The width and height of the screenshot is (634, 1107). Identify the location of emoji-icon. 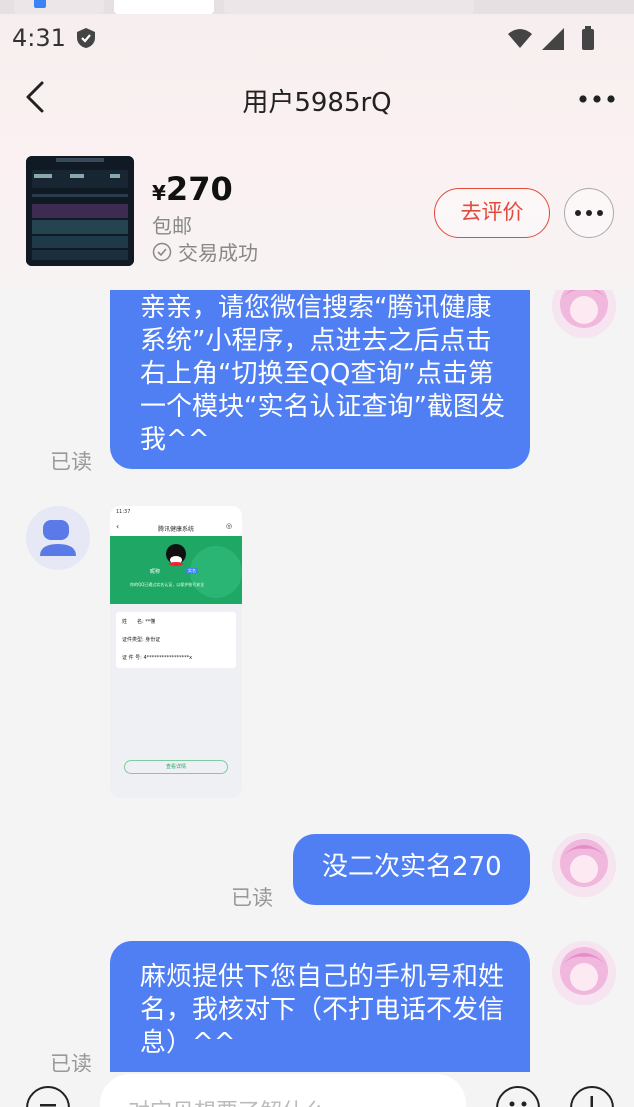
(518, 1096).